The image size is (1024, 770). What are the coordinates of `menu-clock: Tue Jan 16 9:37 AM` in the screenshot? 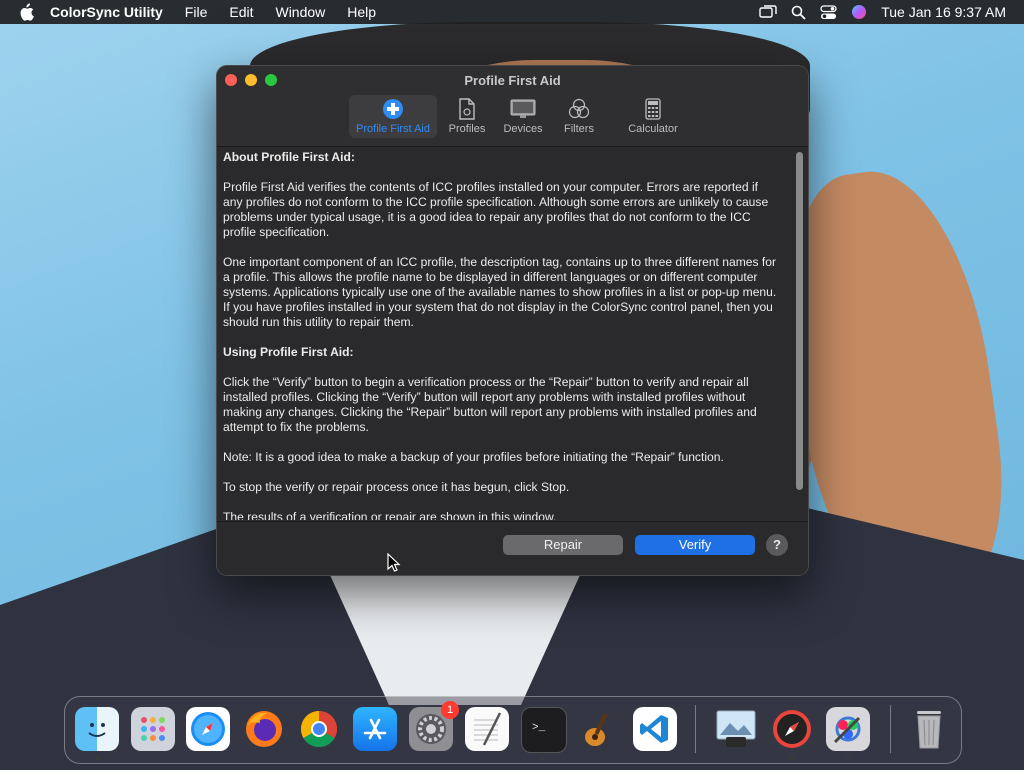 It's located at (943, 12).